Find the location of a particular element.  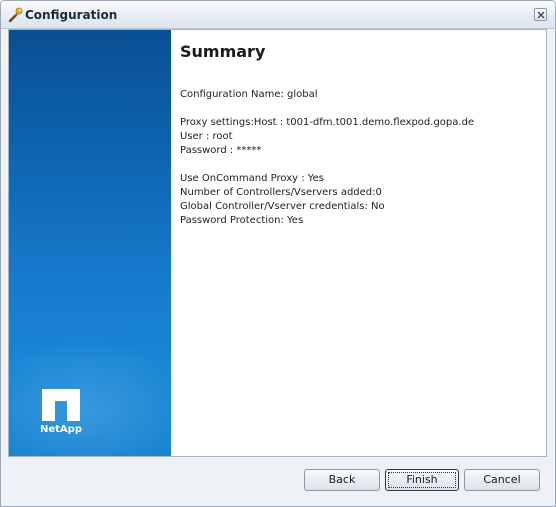

finish-button: Finish is located at coordinates (422, 480).